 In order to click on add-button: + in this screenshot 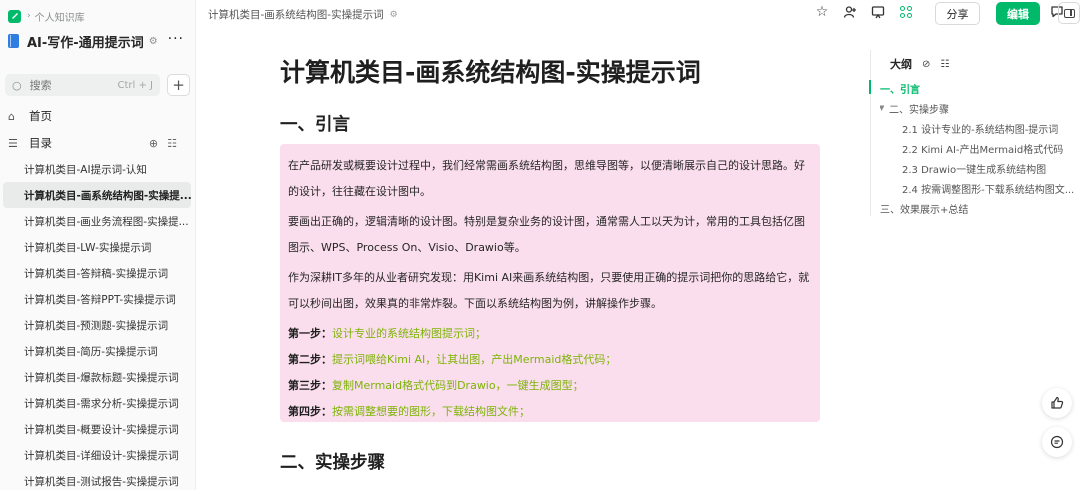, I will do `click(178, 85)`.